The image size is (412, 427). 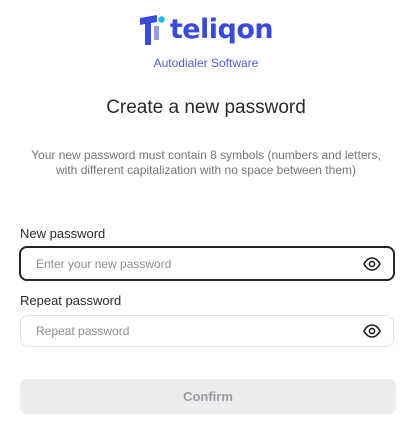 What do you see at coordinates (208, 396) in the screenshot?
I see `confirm-button: Confirm` at bounding box center [208, 396].